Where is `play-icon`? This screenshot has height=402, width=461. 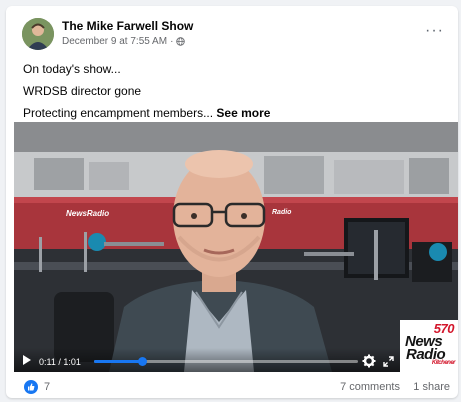 play-icon is located at coordinates (27, 360).